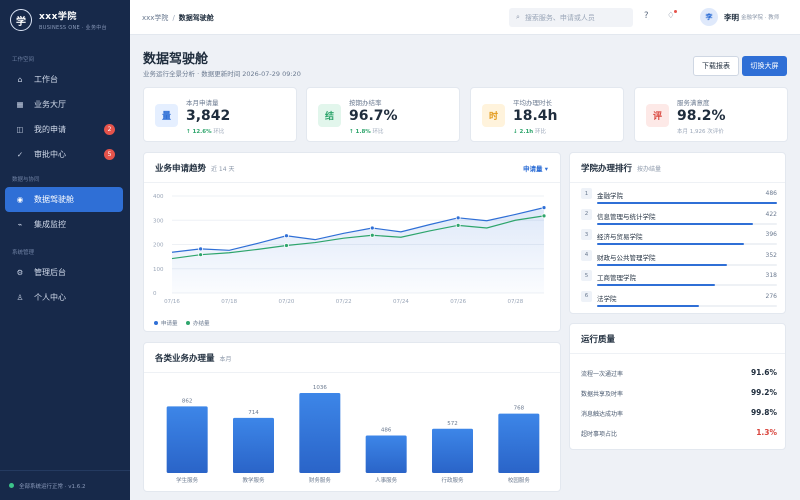  I want to click on ranking-value: 486, so click(771, 193).